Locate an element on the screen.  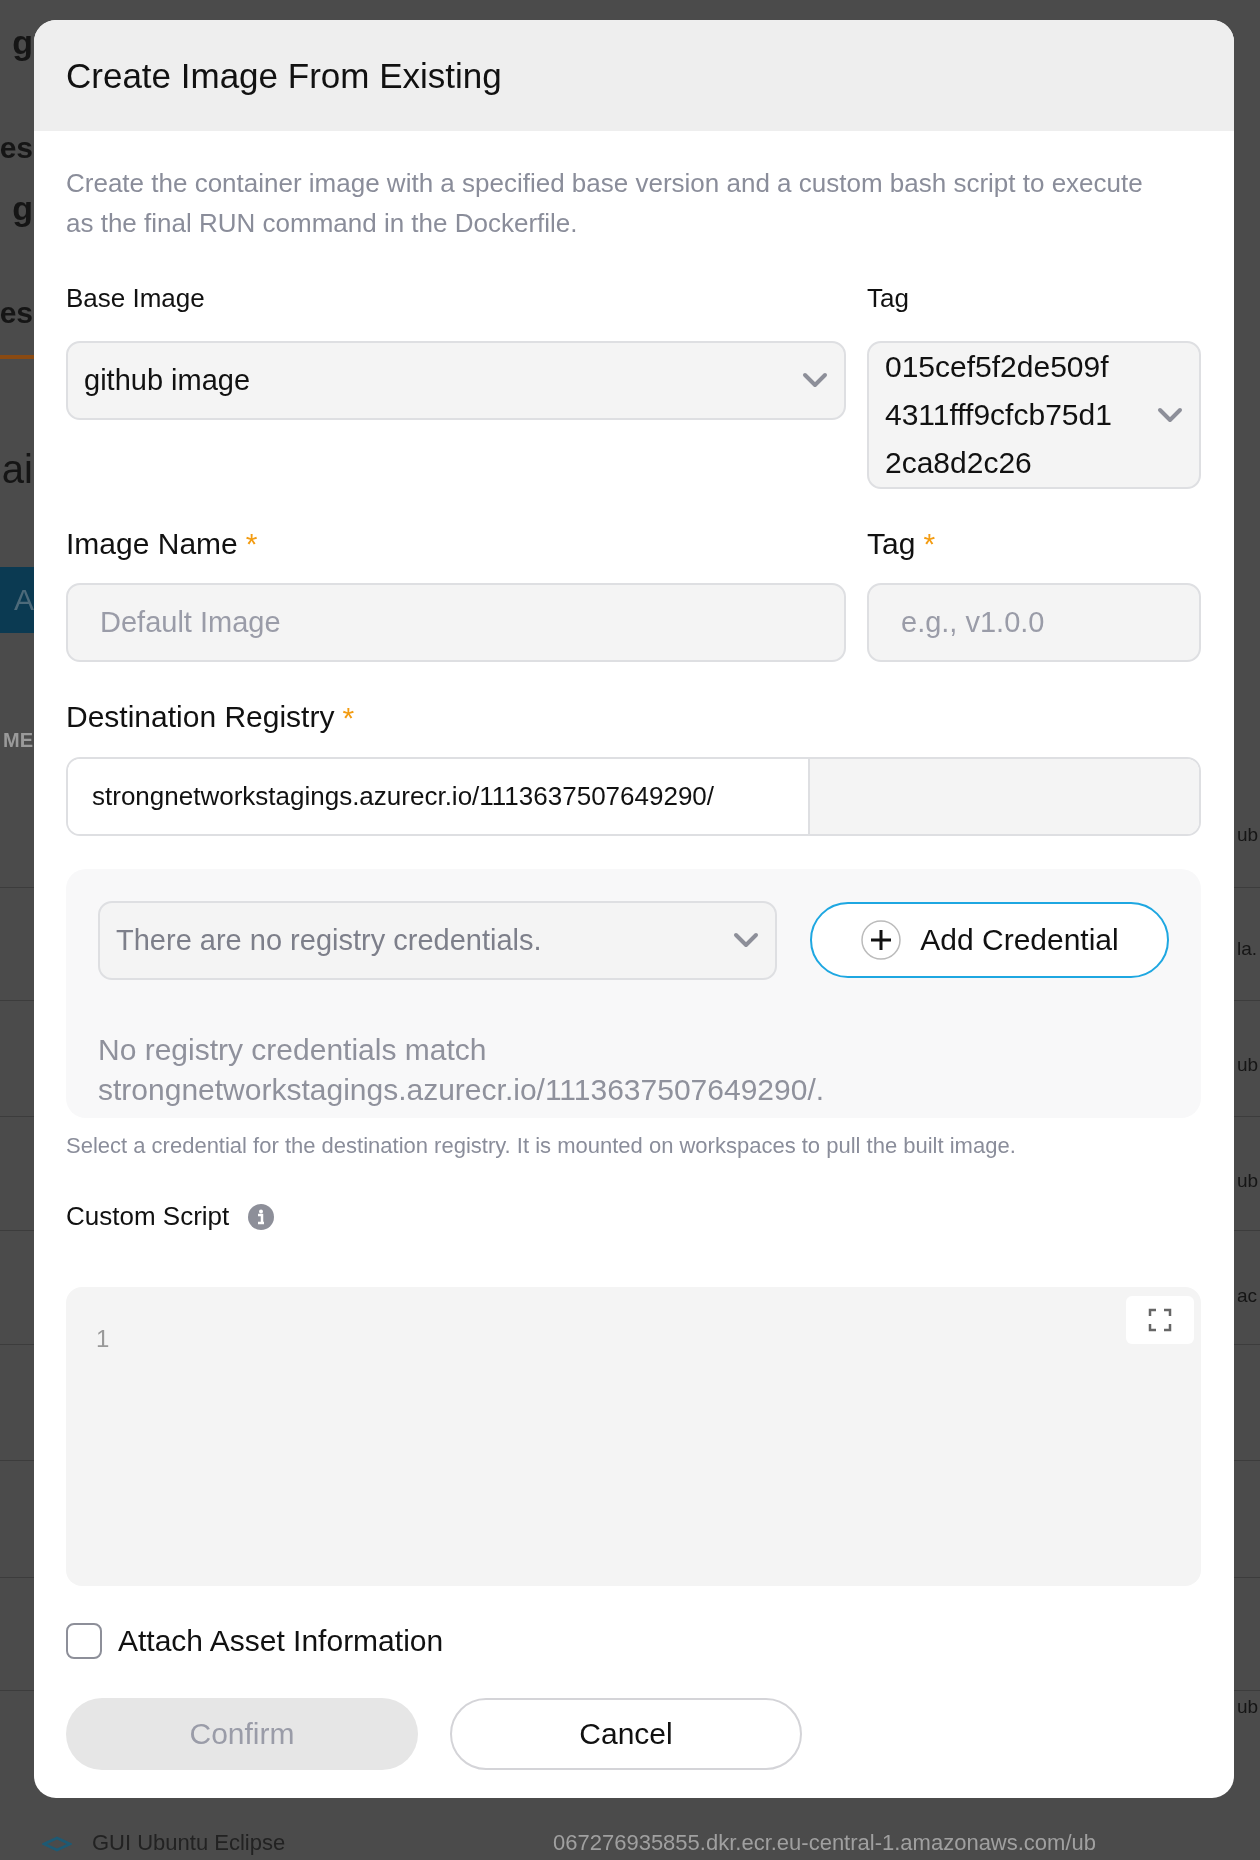
field-label: Base Image is located at coordinates (136, 299).